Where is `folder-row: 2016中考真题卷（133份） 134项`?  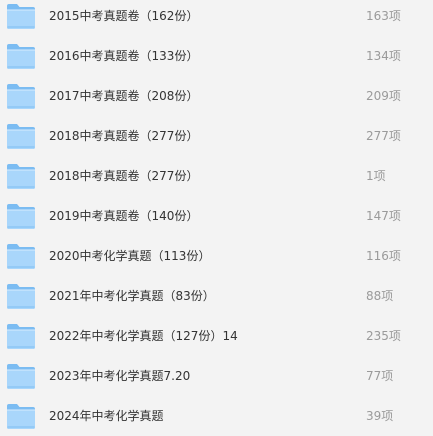 folder-row: 2016中考真题卷（133份） 134项 is located at coordinates (216, 56).